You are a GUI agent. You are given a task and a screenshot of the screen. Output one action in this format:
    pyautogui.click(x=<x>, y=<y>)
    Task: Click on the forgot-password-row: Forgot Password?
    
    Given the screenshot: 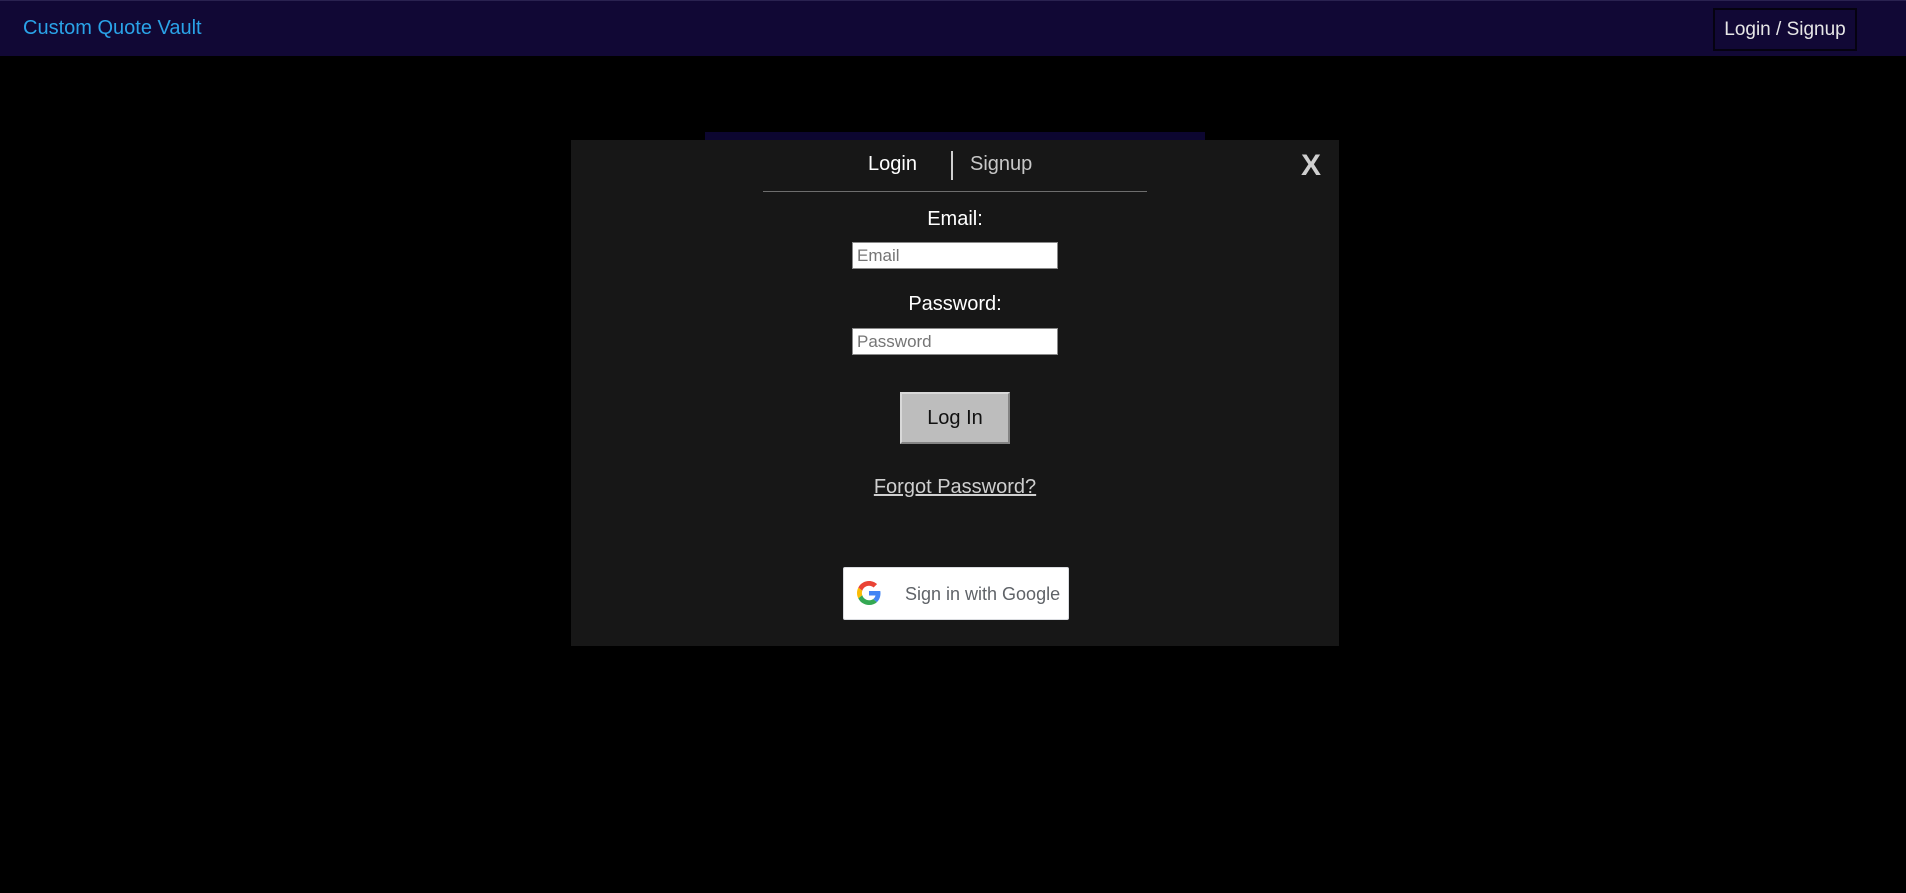 What is the action you would take?
    pyautogui.click(x=955, y=487)
    